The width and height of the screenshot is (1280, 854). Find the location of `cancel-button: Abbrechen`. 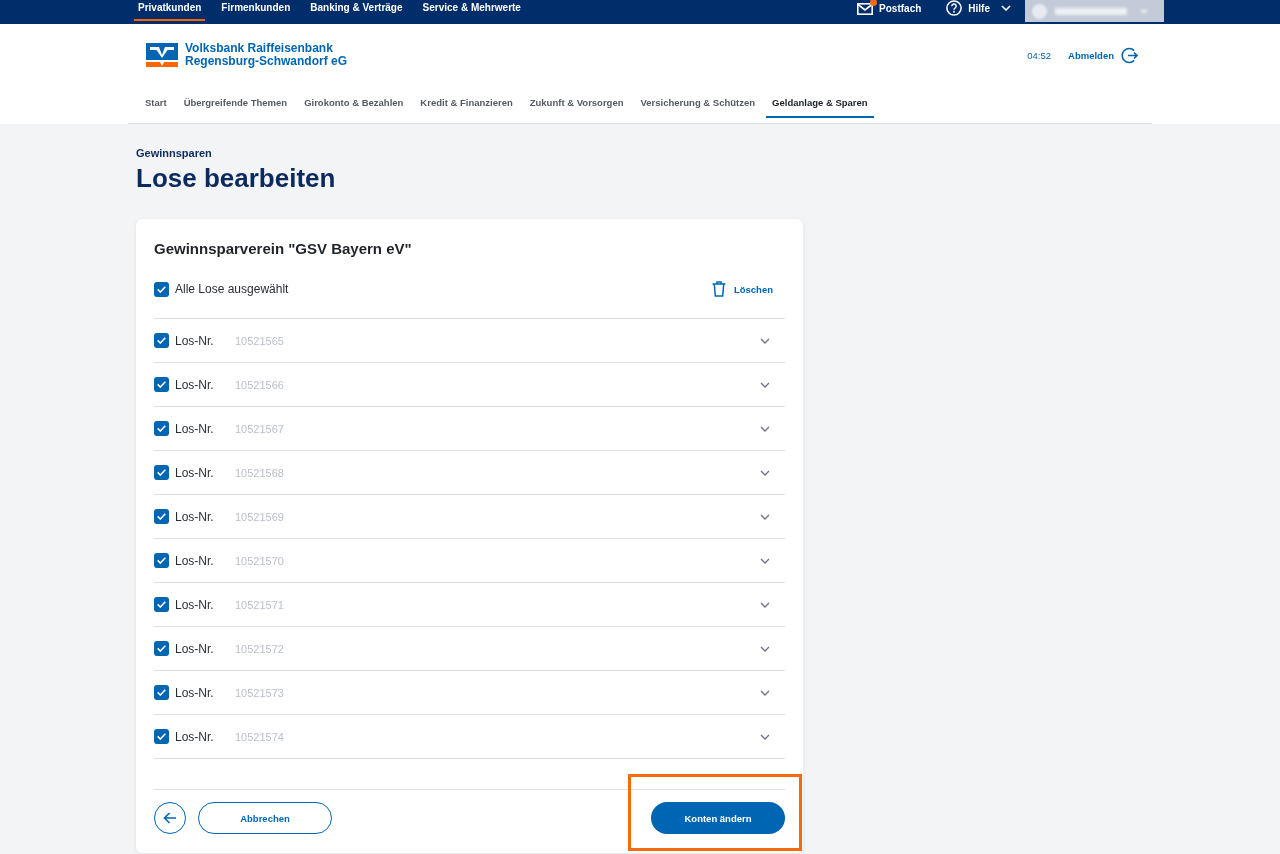

cancel-button: Abbrechen is located at coordinates (265, 818).